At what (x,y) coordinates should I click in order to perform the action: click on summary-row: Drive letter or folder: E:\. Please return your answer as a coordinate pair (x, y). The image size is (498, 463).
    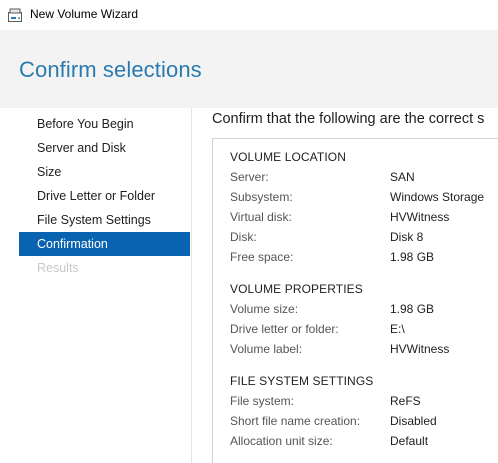
    Looking at the image, I should click on (364, 332).